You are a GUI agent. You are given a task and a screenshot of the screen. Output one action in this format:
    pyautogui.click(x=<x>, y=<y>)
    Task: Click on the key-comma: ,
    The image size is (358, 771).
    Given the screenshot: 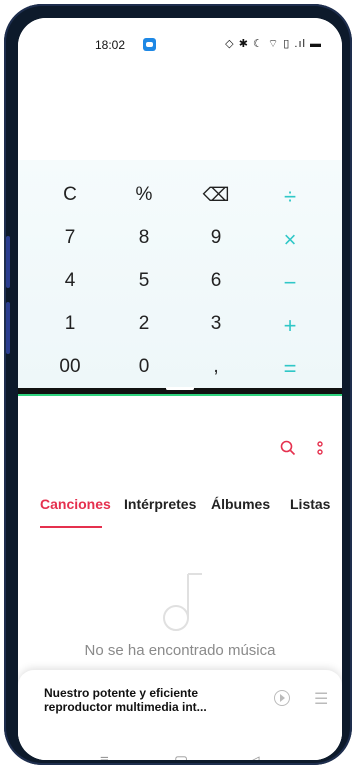 What is the action you would take?
    pyautogui.click(x=216, y=367)
    